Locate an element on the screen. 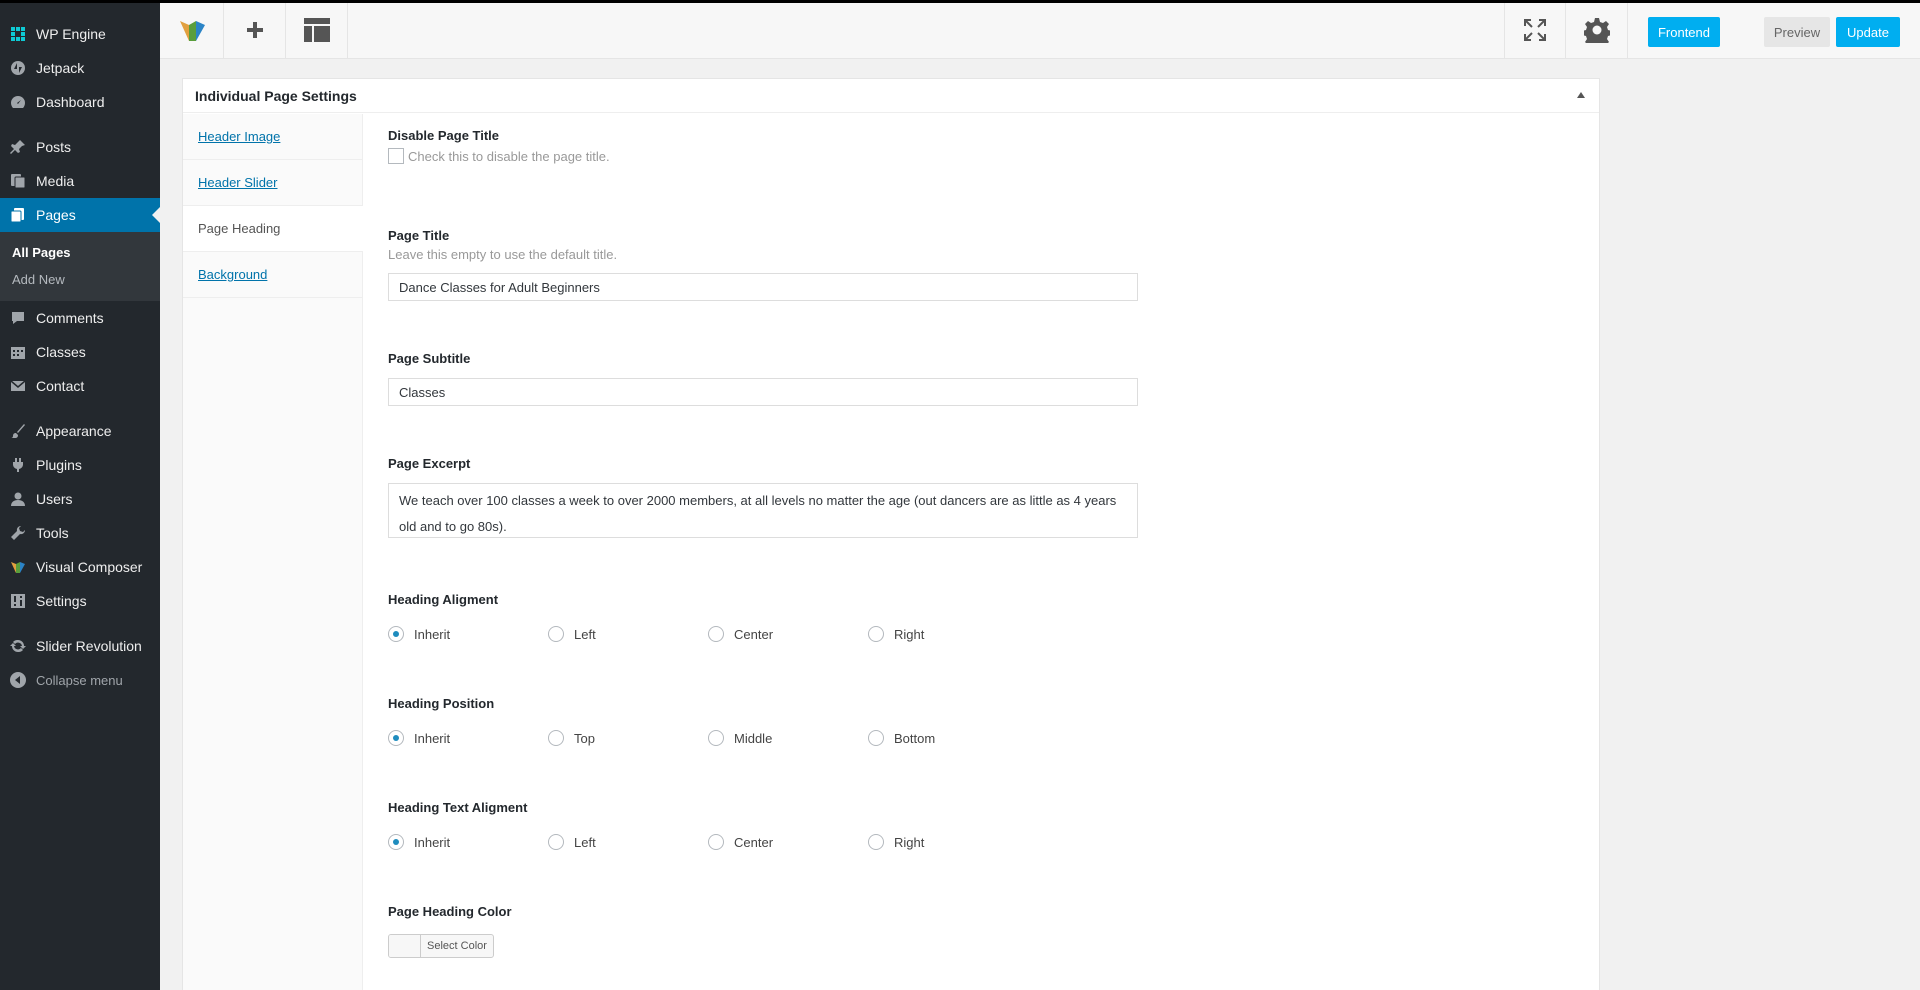  tab-header-image: Header Image is located at coordinates (272, 137).